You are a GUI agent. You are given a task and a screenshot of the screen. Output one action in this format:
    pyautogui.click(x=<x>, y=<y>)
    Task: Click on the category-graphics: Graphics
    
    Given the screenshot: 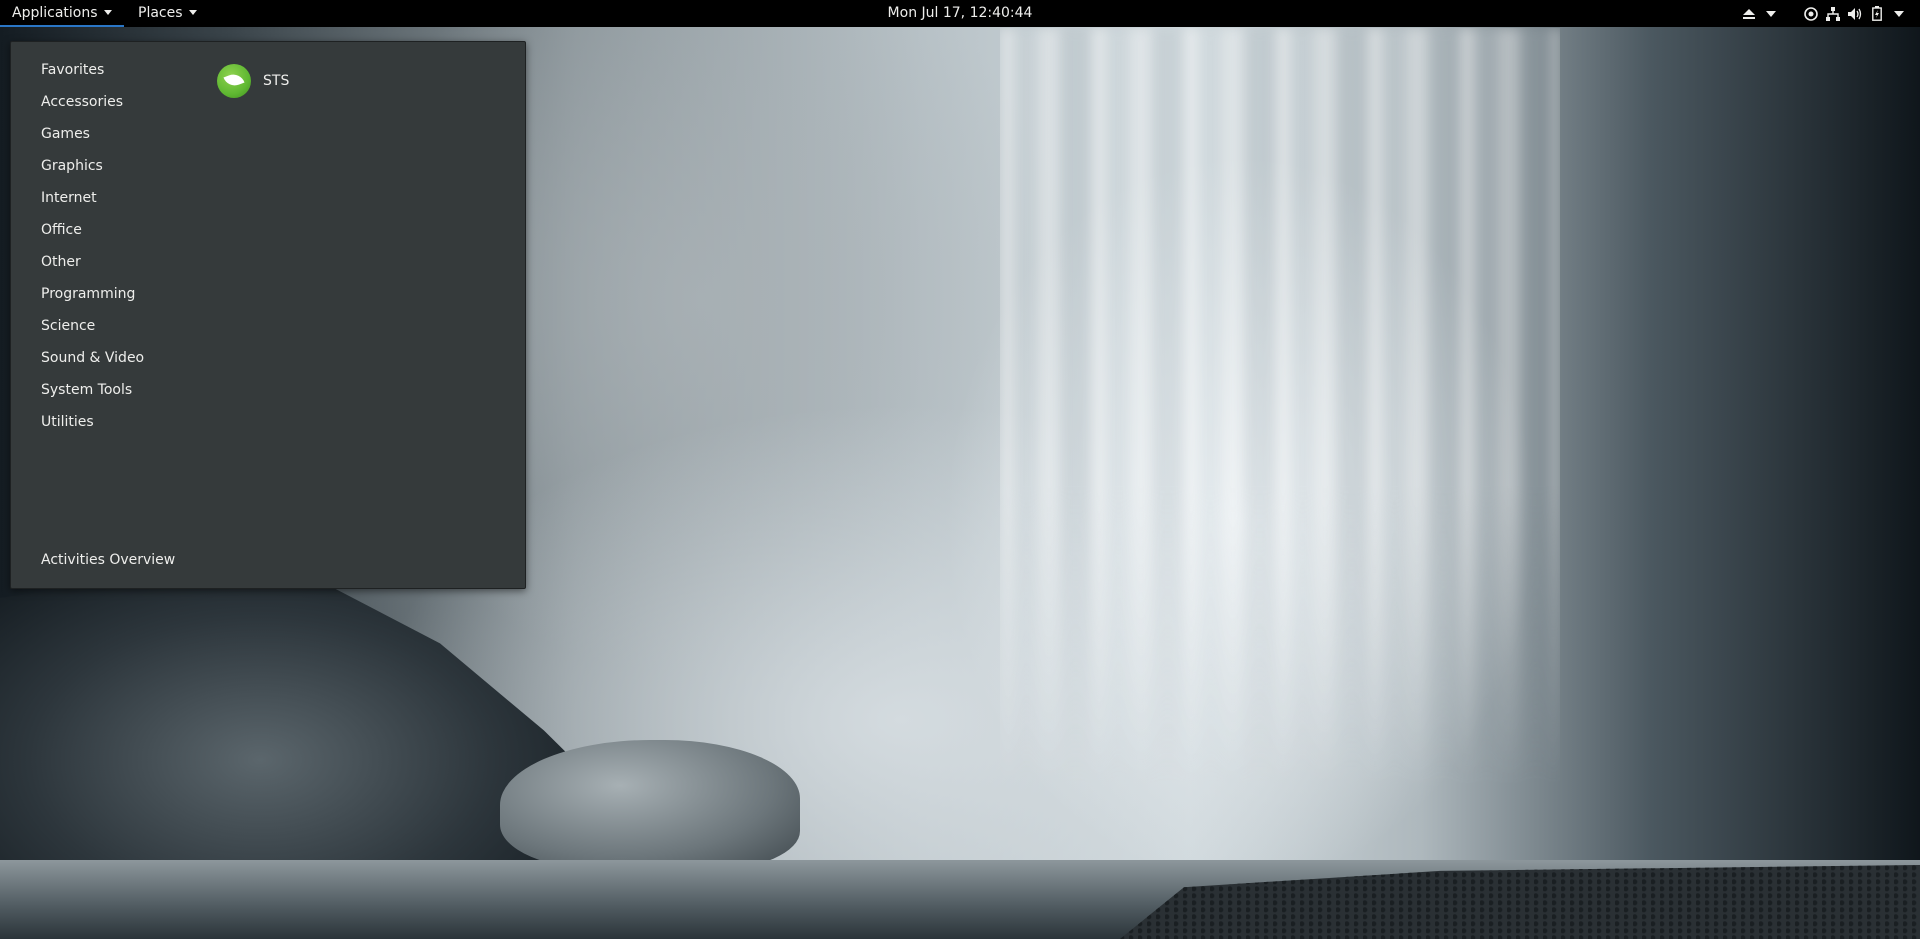 What is the action you would take?
    pyautogui.click(x=106, y=166)
    